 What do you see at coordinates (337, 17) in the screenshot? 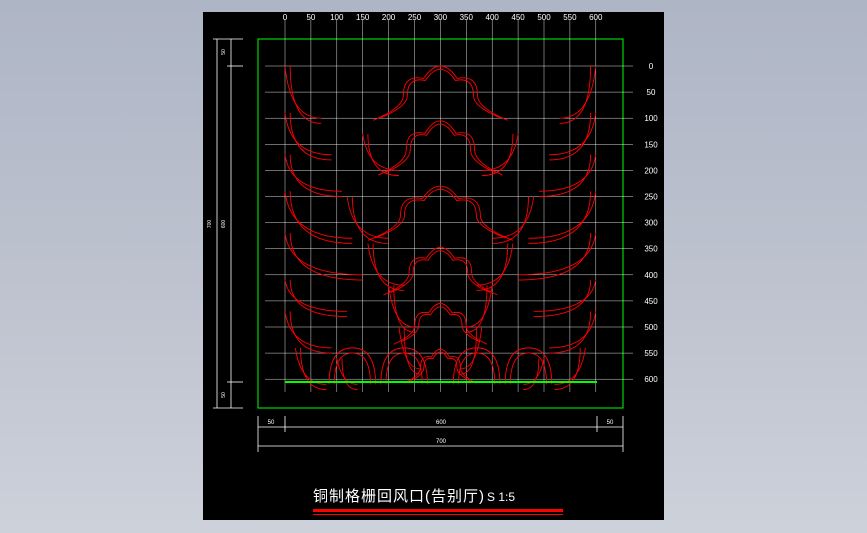
I see `x-tick-label: 100` at bounding box center [337, 17].